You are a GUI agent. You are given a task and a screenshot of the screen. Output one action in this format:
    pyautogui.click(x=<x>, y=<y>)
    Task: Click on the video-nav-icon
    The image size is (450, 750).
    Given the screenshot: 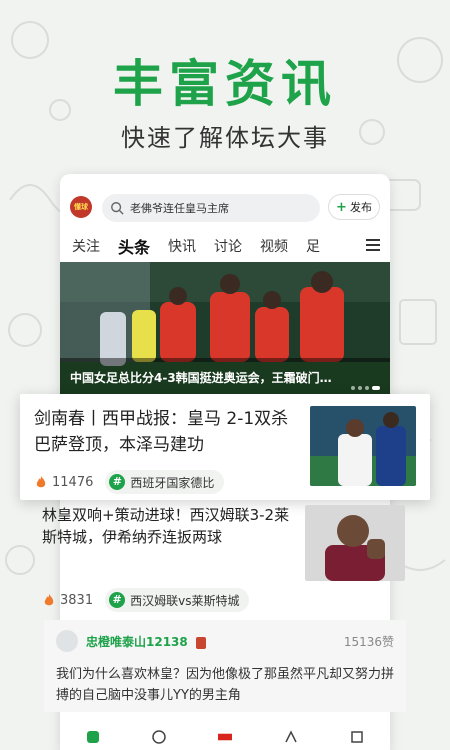 What is the action you would take?
    pyautogui.click(x=159, y=737)
    